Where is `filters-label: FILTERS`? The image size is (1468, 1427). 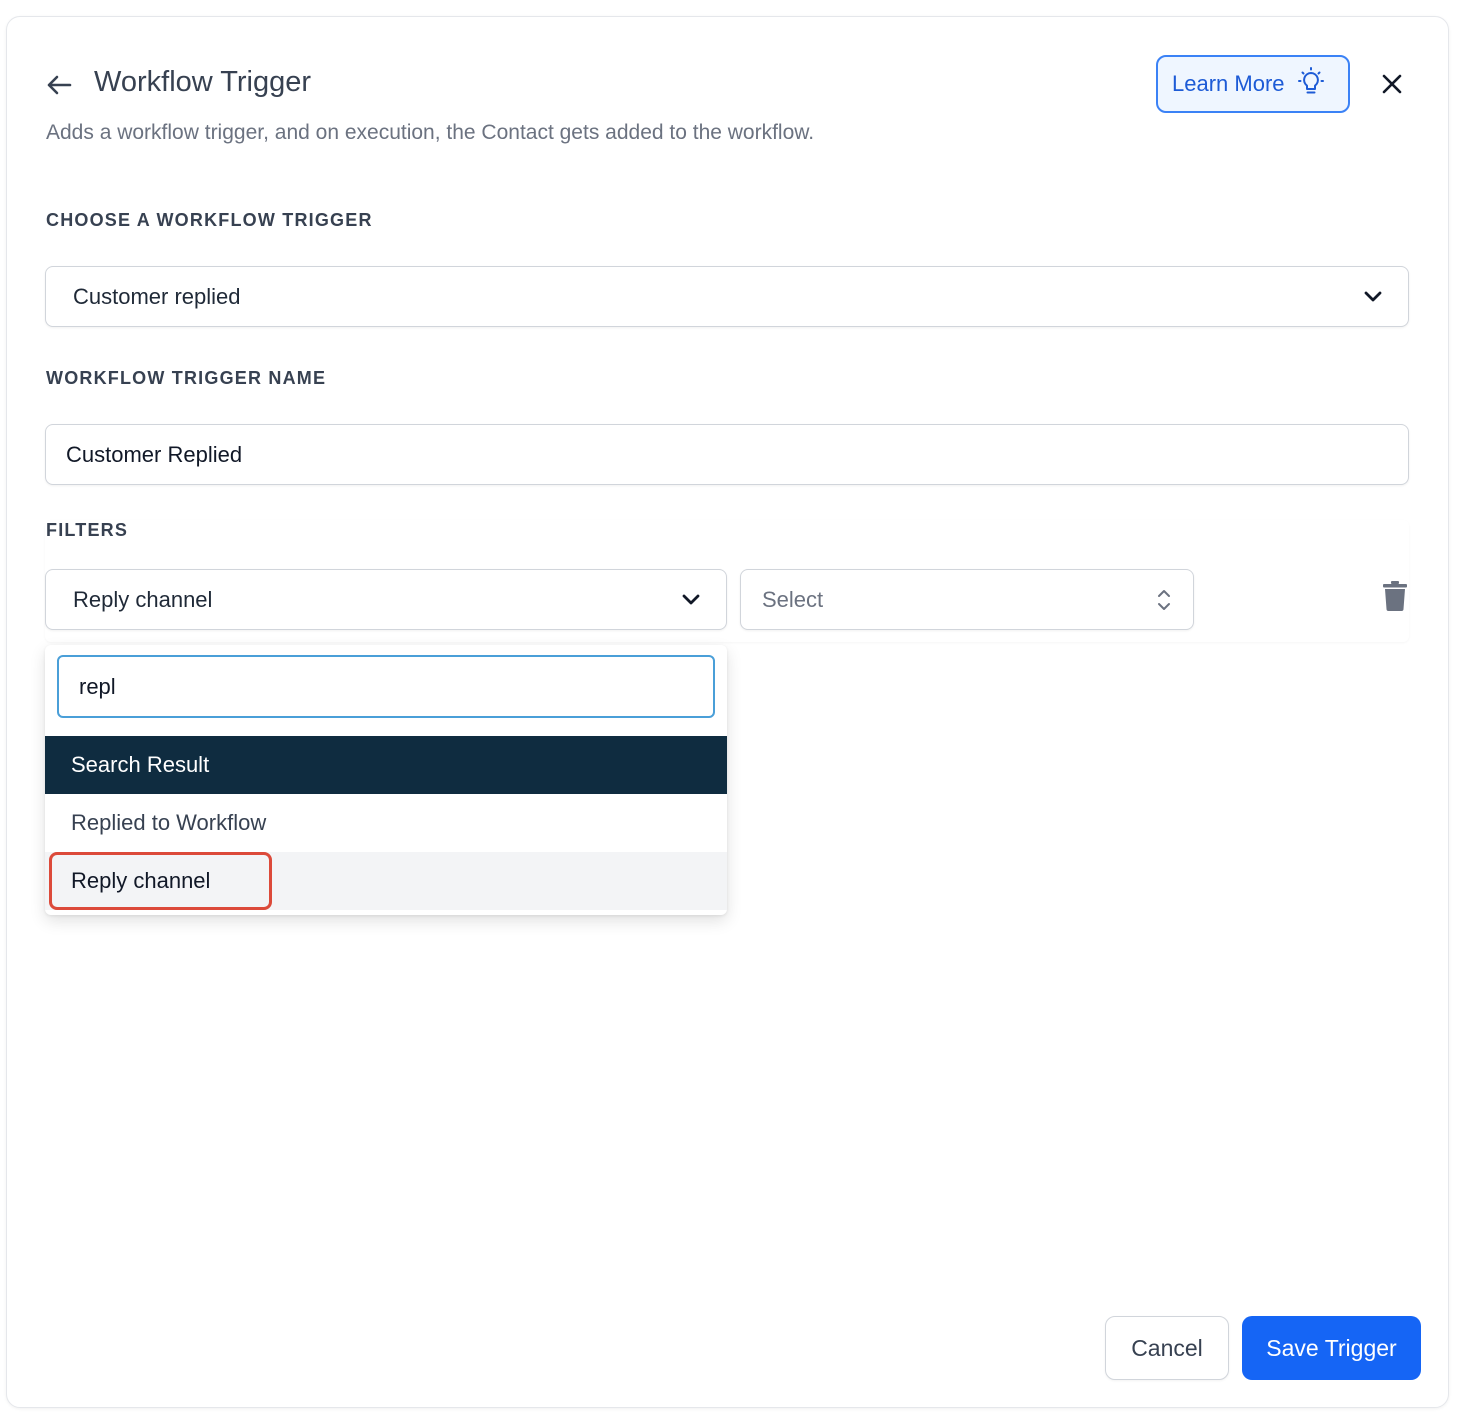
filters-label: FILTERS is located at coordinates (87, 530).